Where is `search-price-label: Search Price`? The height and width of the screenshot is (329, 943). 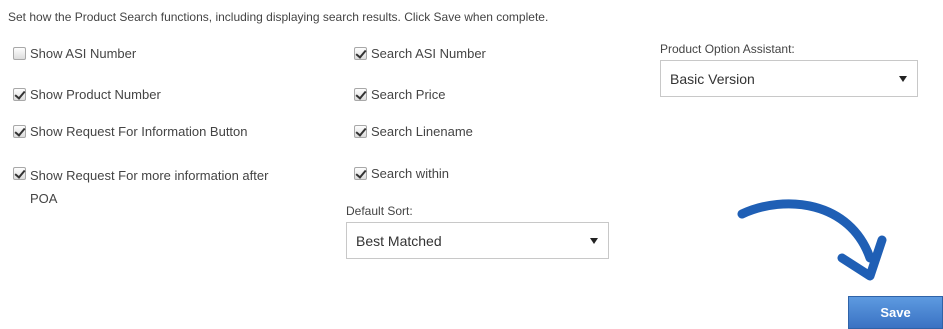 search-price-label: Search Price is located at coordinates (408, 94).